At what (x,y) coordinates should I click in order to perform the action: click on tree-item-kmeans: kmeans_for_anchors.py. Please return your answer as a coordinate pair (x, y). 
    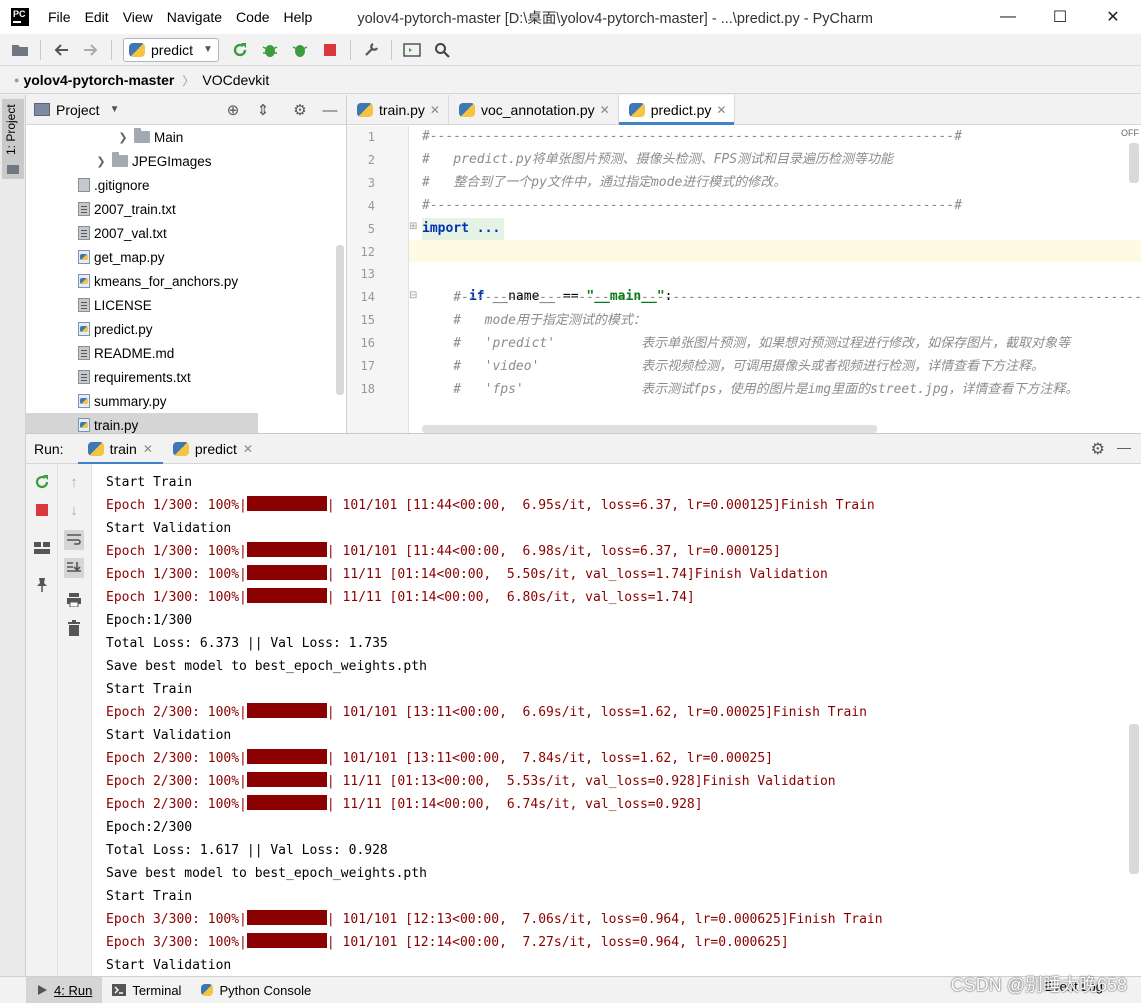
    Looking at the image, I should click on (186, 281).